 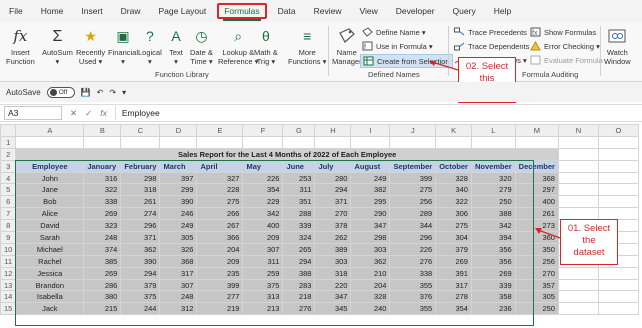 I want to click on sales-value-cell: 236, so click(x=493, y=309).